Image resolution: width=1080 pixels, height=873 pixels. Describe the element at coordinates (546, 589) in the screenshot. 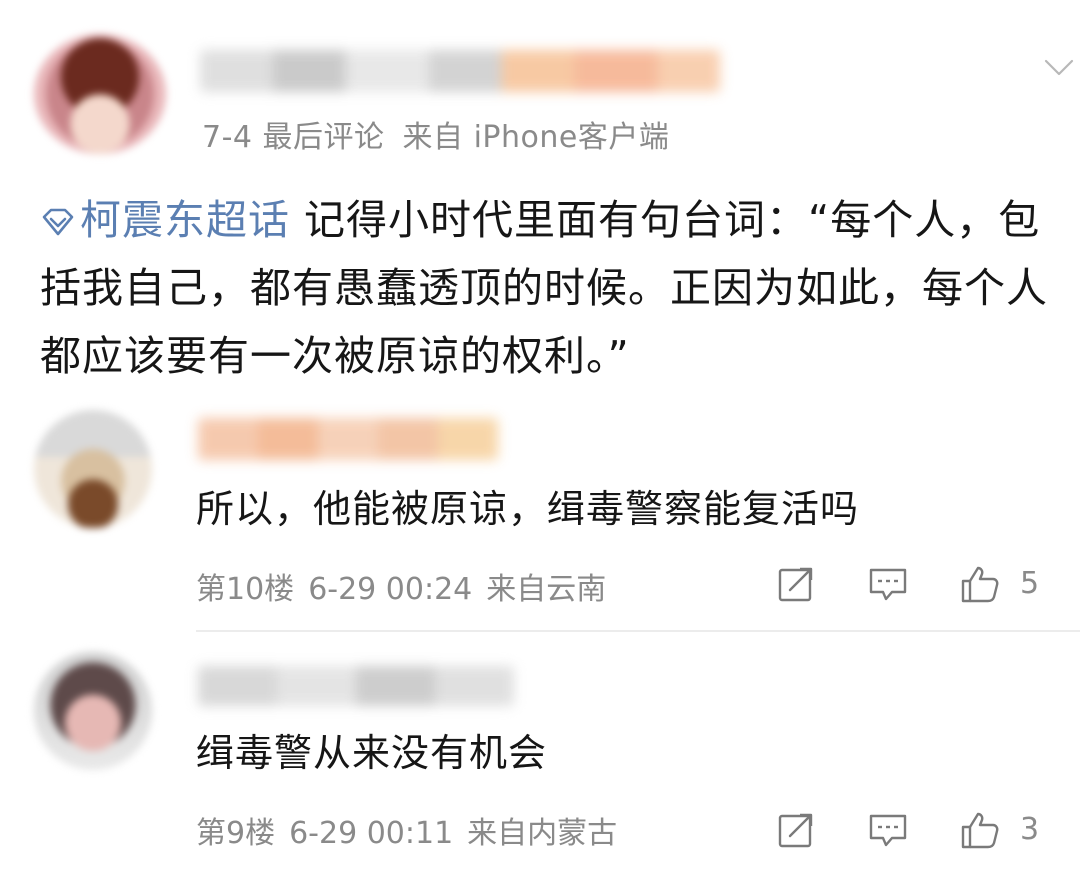

I see `reply-location: 来自云南` at that location.